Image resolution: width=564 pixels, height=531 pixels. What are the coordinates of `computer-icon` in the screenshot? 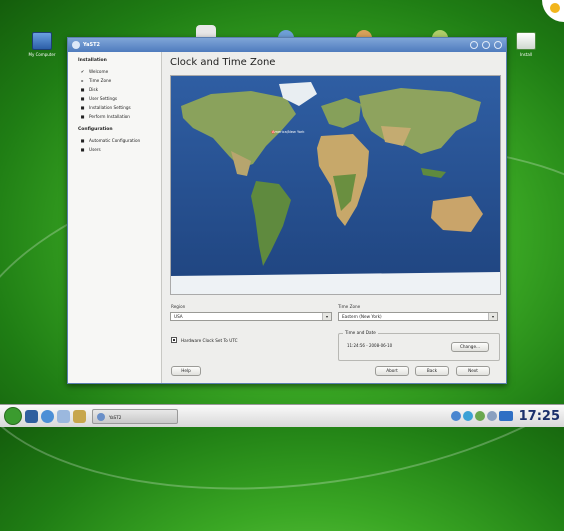 It's located at (42, 41).